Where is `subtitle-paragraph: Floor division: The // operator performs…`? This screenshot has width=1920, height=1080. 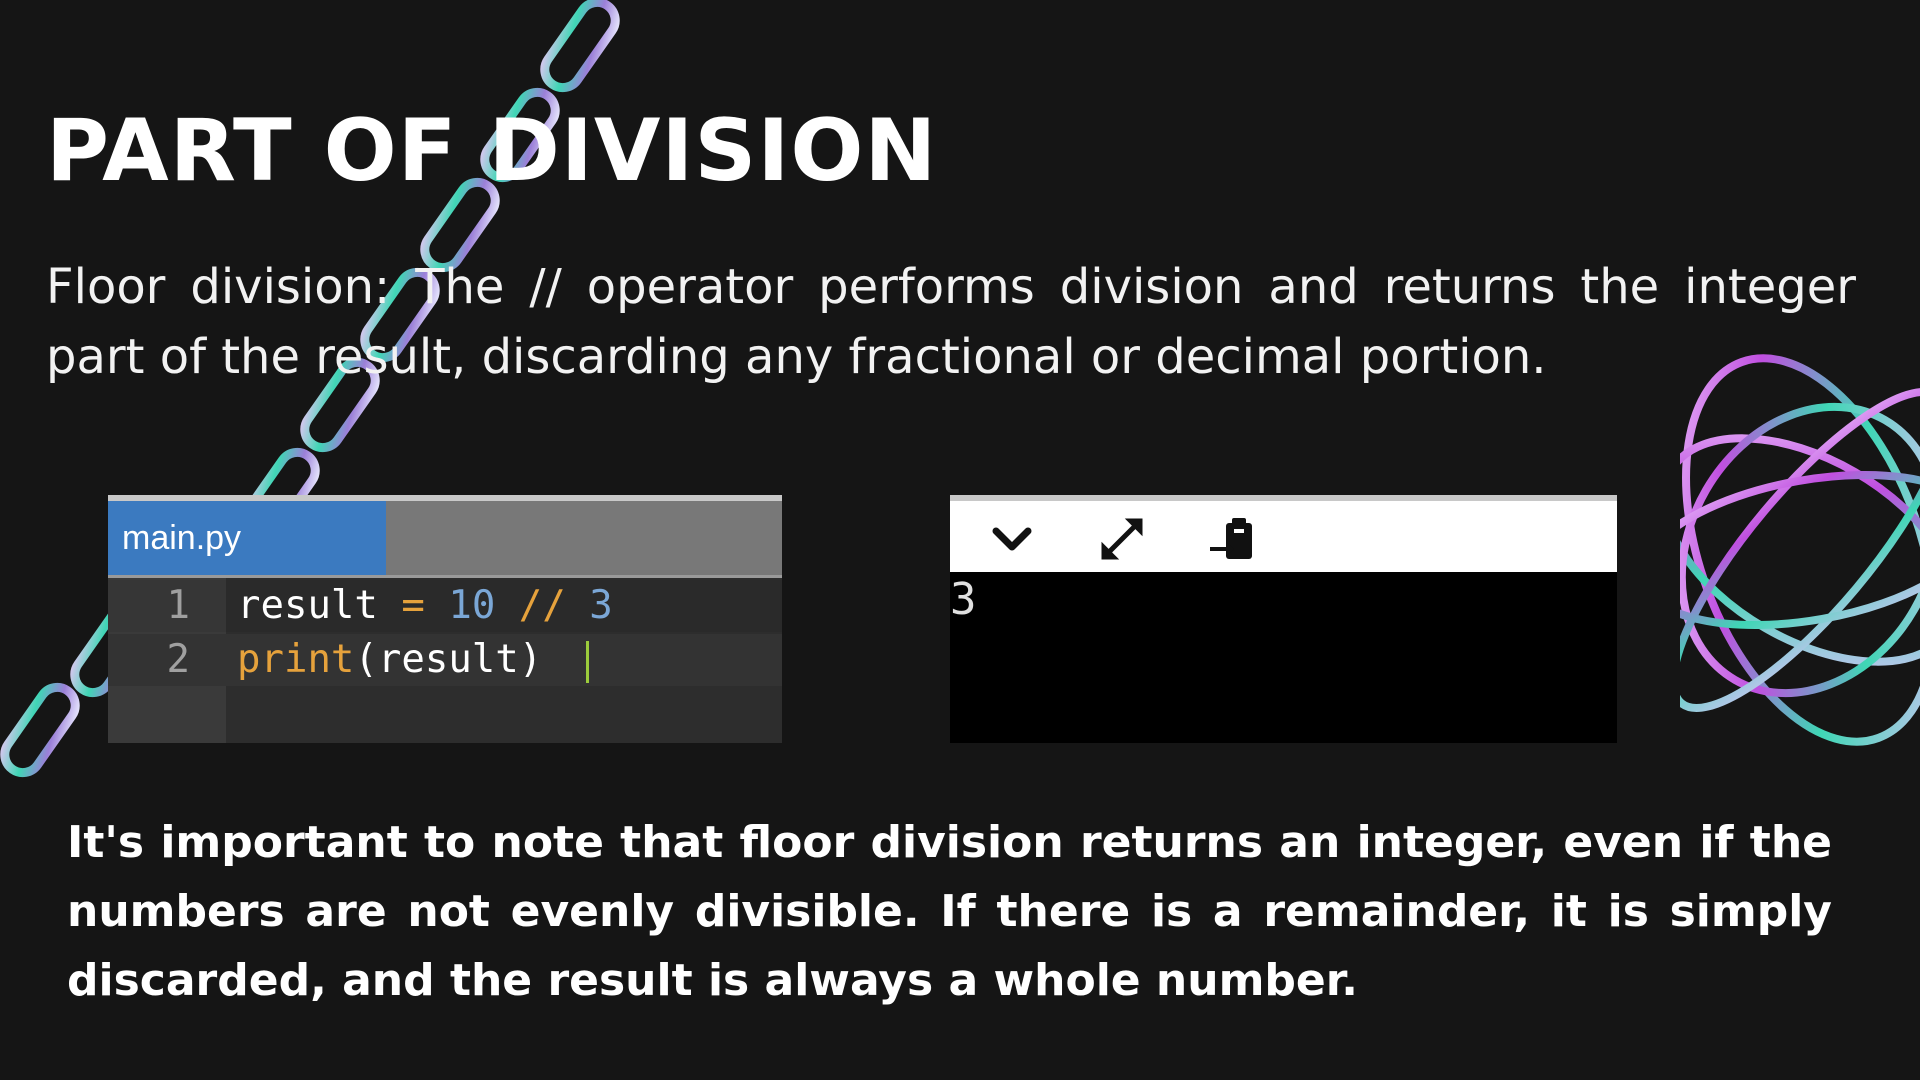
subtitle-paragraph: Floor division: The // operator performs… is located at coordinates (951, 322).